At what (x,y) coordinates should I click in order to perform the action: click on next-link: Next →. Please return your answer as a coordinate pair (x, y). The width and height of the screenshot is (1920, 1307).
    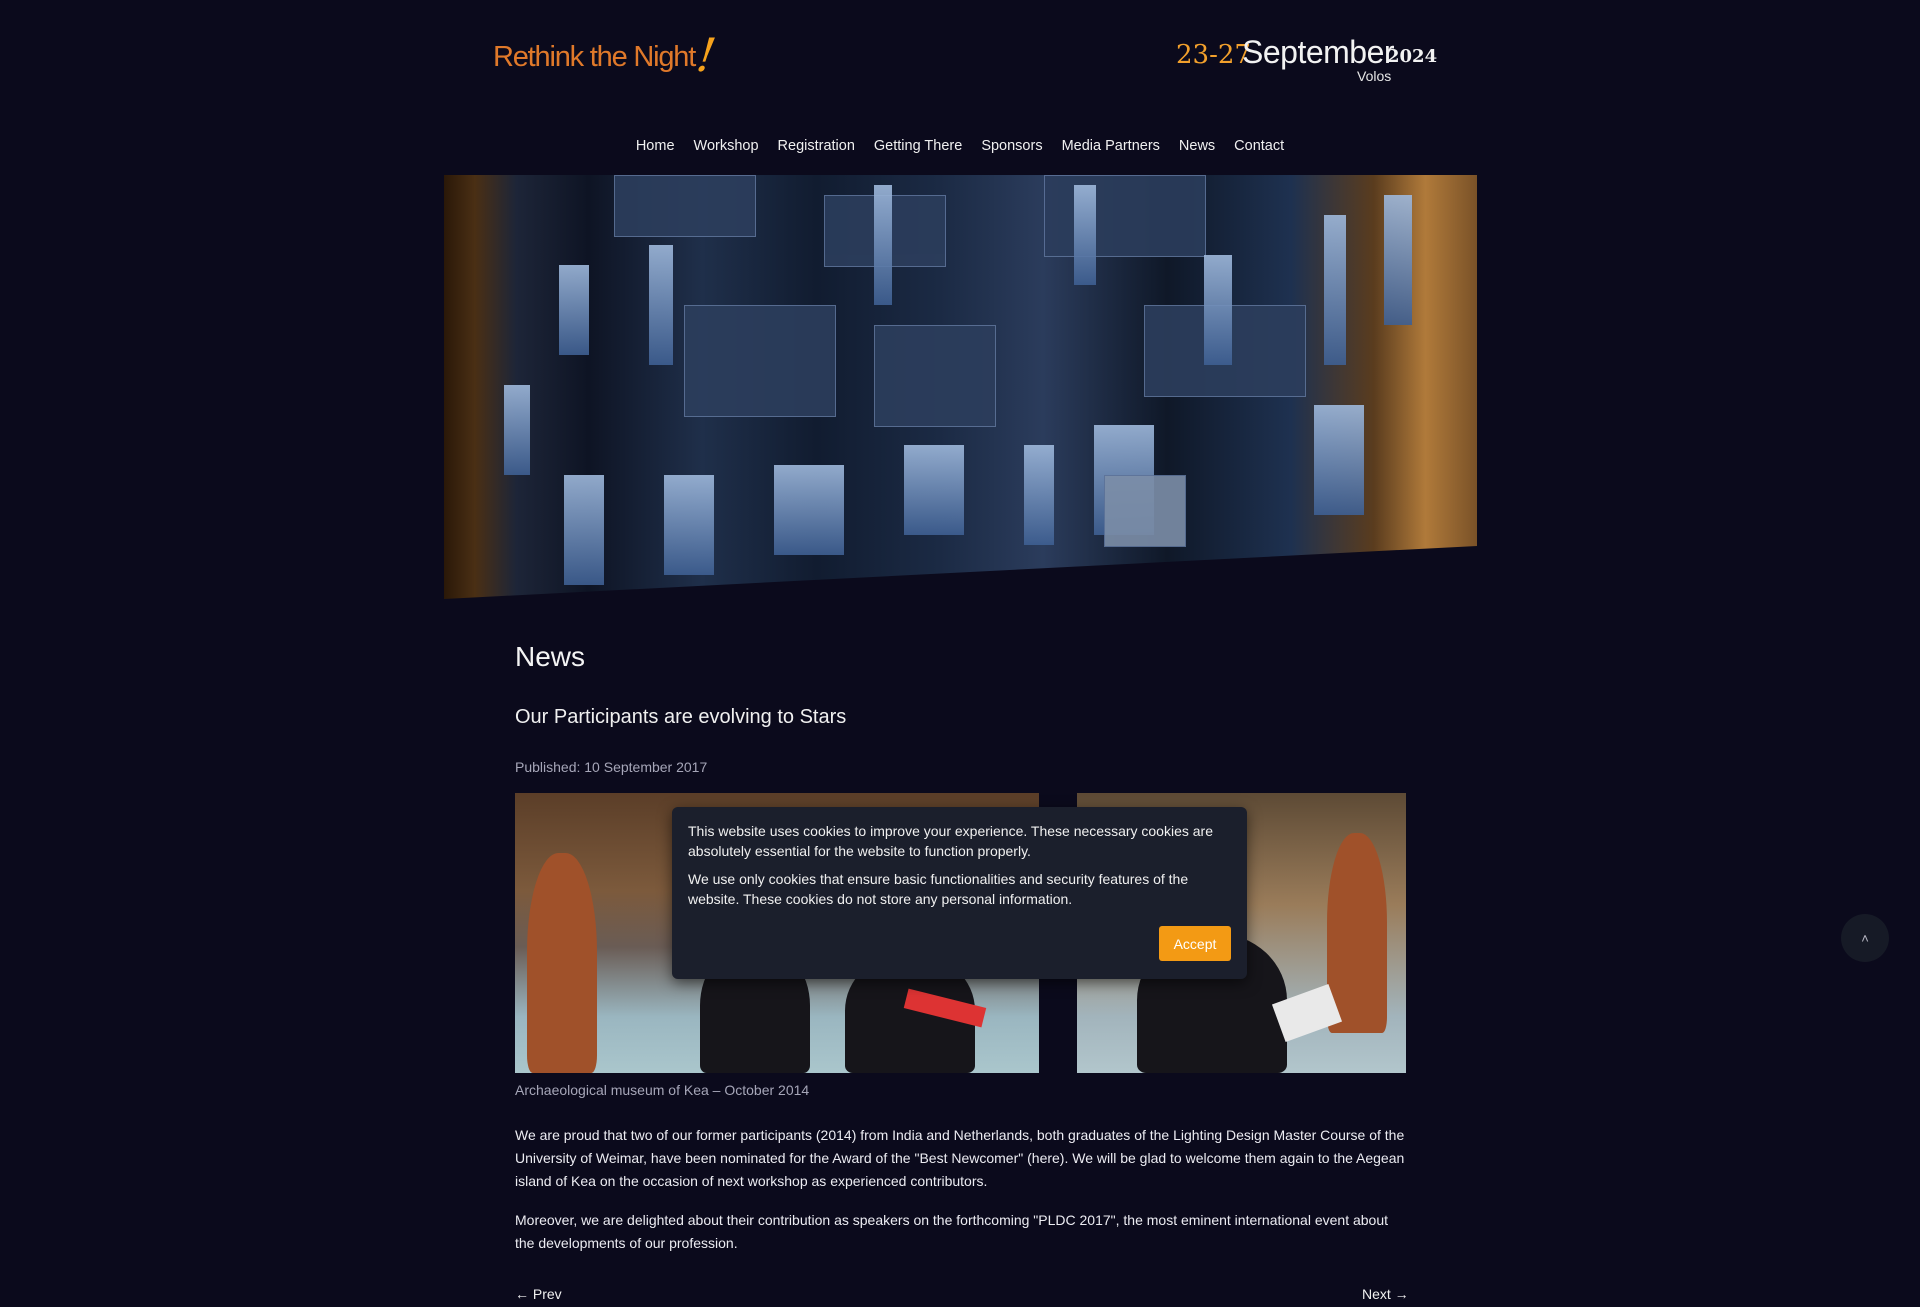
    Looking at the image, I should click on (1385, 1294).